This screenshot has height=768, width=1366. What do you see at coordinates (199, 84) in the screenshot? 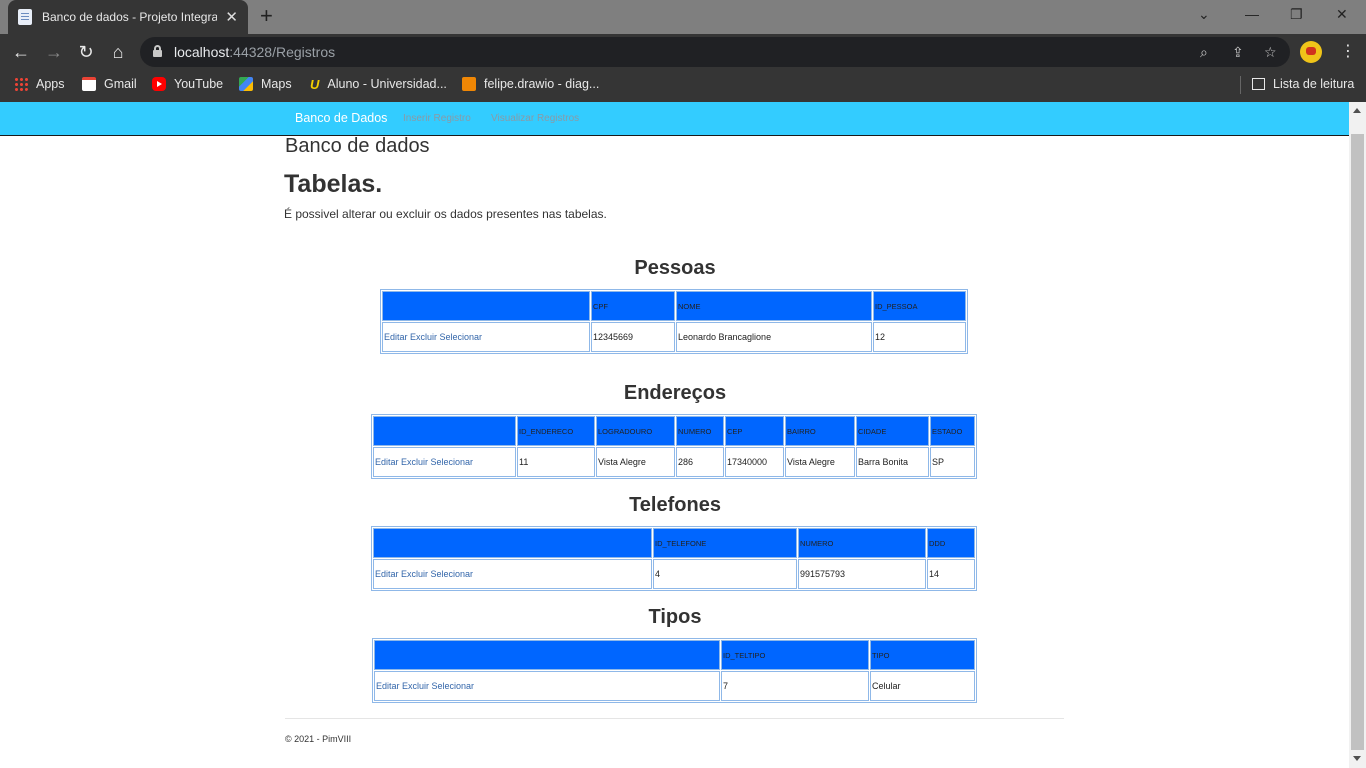
I see `bookmark-label: YouTube` at bounding box center [199, 84].